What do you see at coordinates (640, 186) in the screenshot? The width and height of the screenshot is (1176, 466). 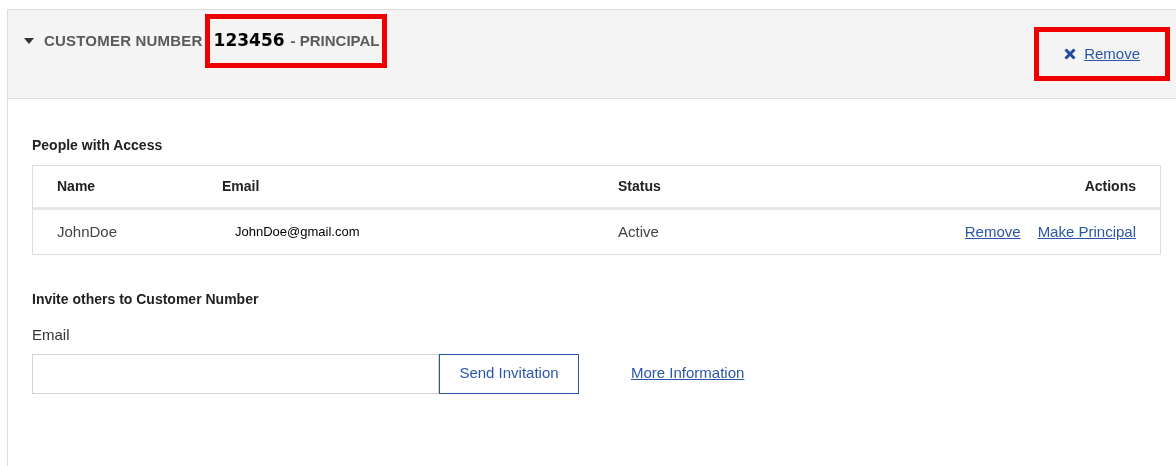 I see `column-header: Status` at bounding box center [640, 186].